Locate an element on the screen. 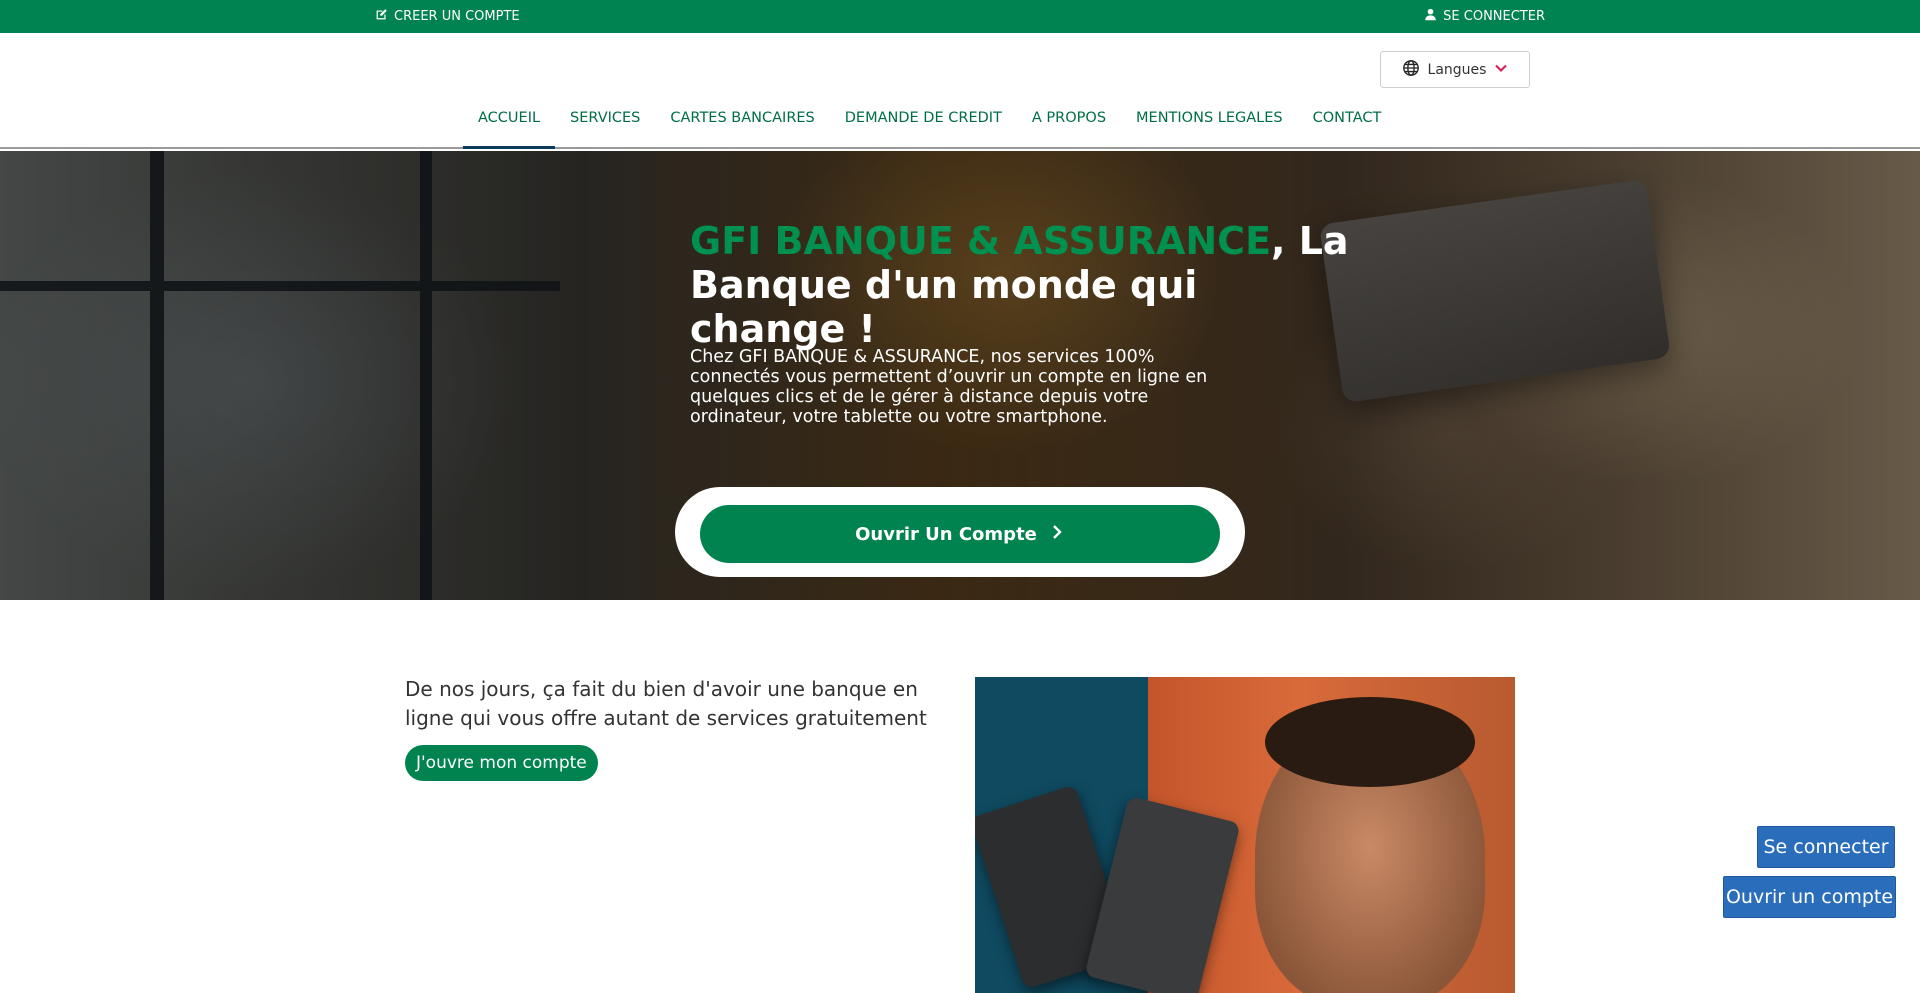 This screenshot has height=993, width=1920. top-bar: CREER UN COMPTE SE CONNECTER is located at coordinates (960, 16).